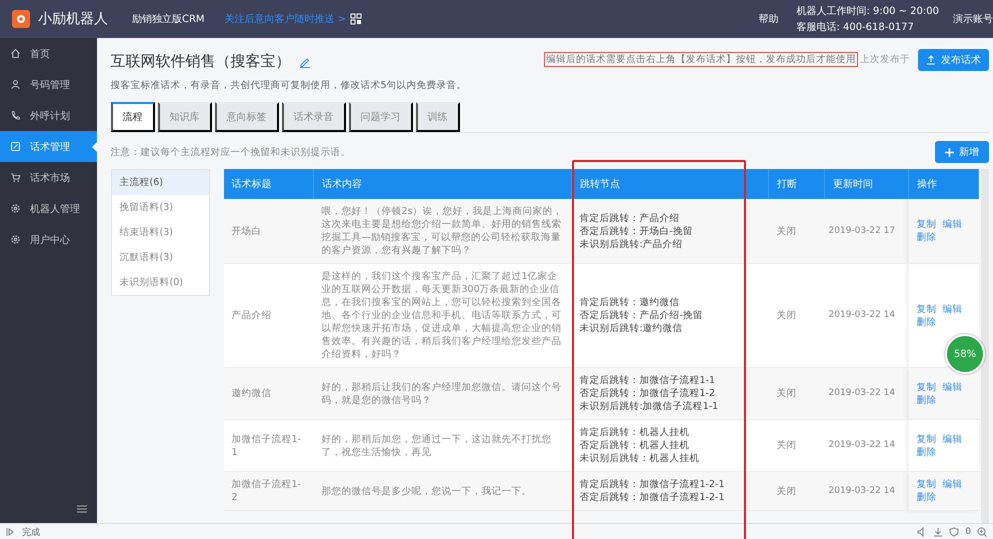  What do you see at coordinates (269, 491) in the screenshot?
I see `table-cell: 加微信子流程1-2` at bounding box center [269, 491].